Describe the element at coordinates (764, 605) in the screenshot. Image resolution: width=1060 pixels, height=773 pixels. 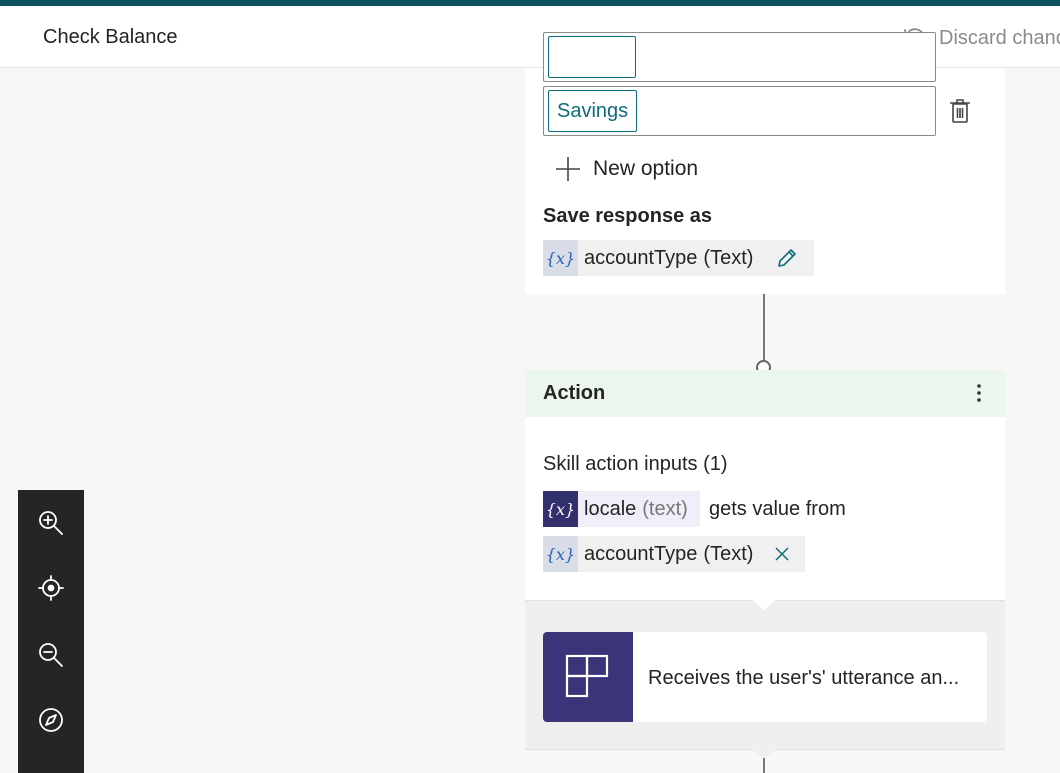
I see `panel-notch-top` at that location.